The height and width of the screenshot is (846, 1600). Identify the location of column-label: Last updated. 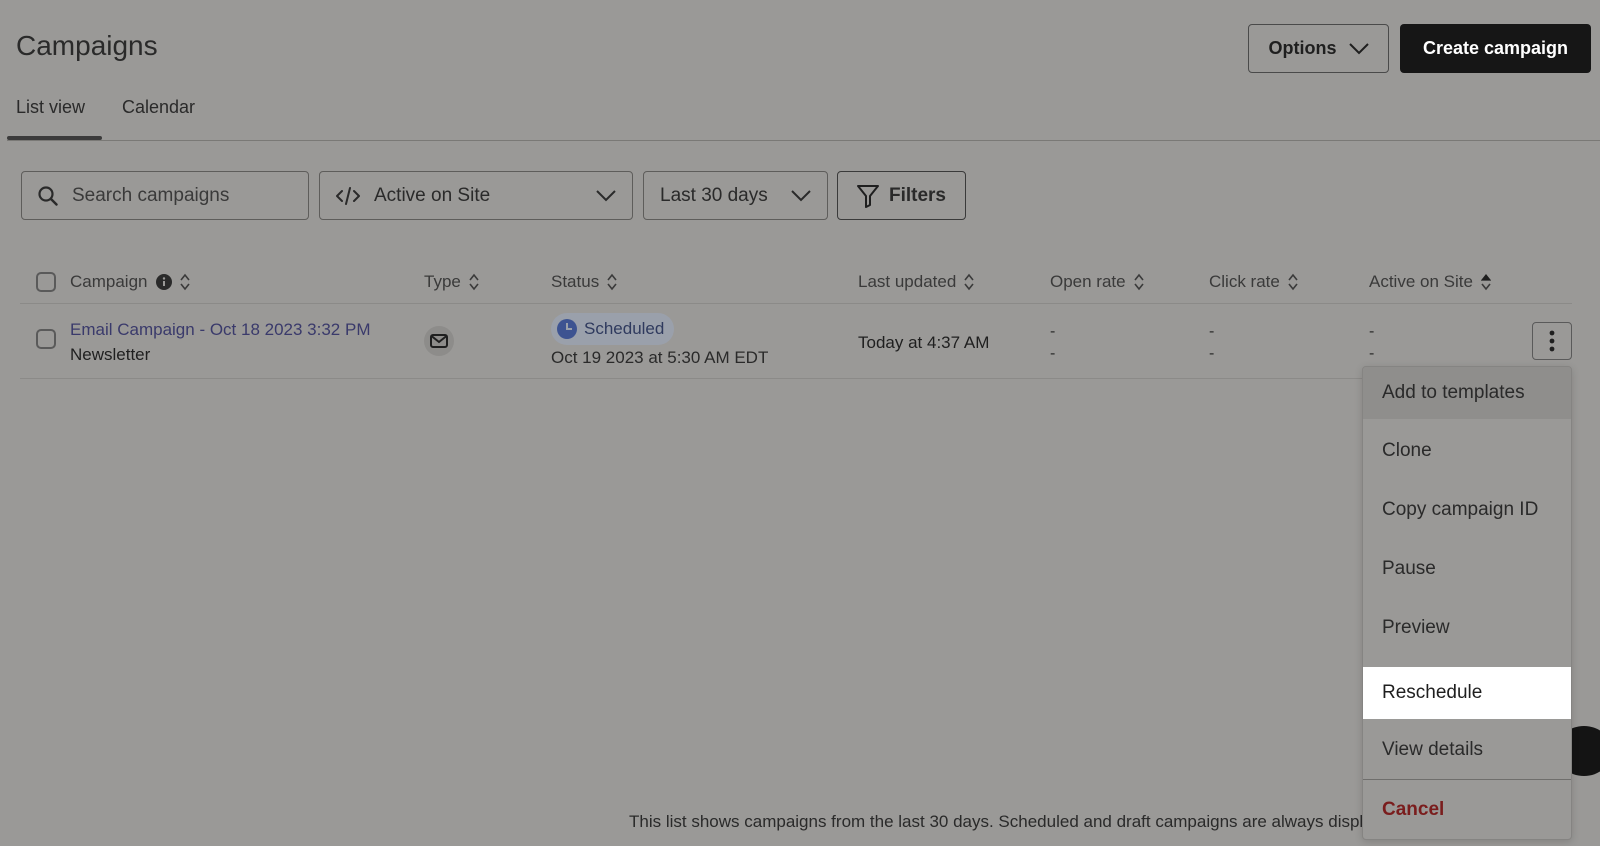
(907, 281).